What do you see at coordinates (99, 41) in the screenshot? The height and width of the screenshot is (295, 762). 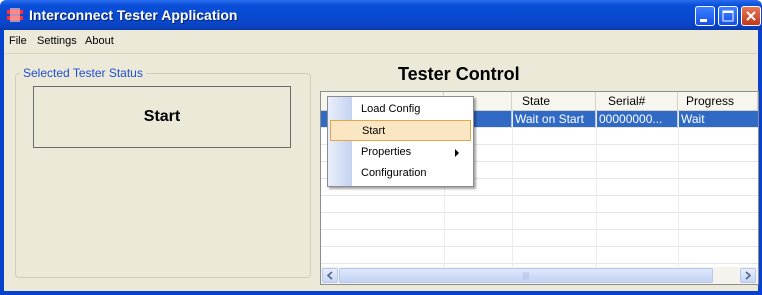 I see `menu-about: About` at bounding box center [99, 41].